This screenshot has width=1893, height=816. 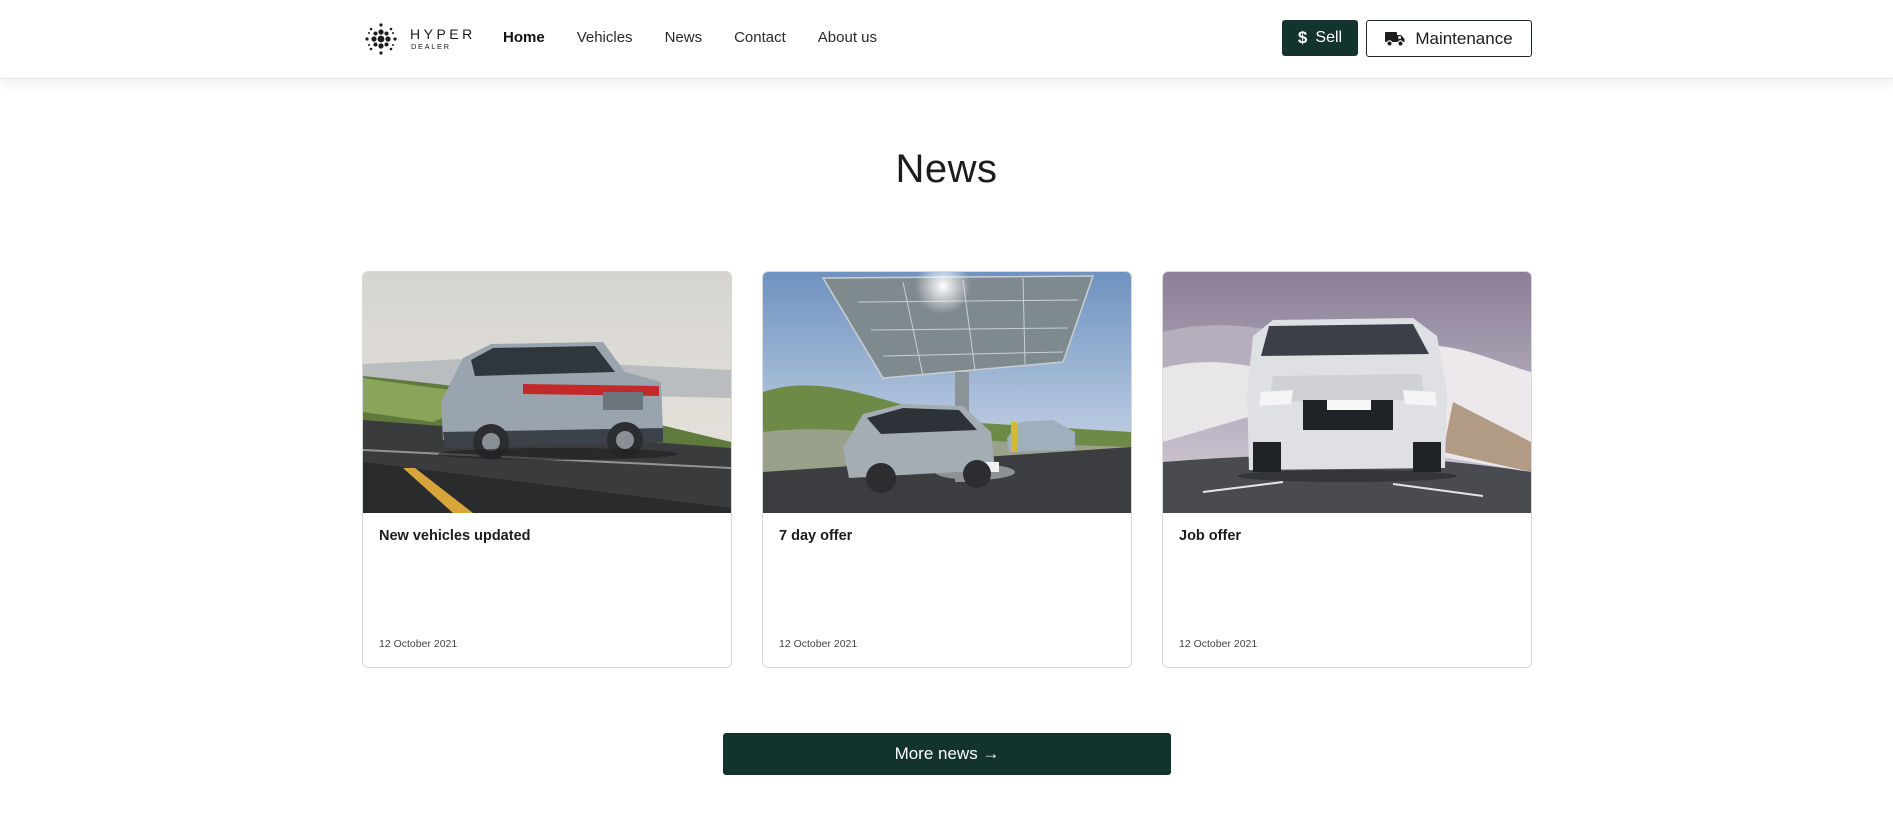 What do you see at coordinates (605, 37) in the screenshot?
I see `nav-vehicles: Vehicles` at bounding box center [605, 37].